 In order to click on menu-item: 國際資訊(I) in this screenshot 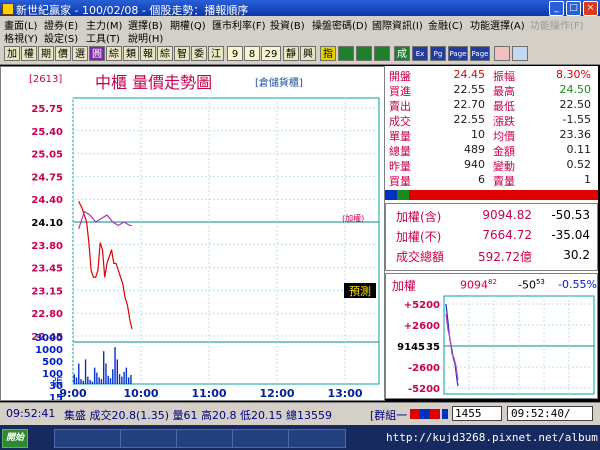, I will do `click(397, 24)`.